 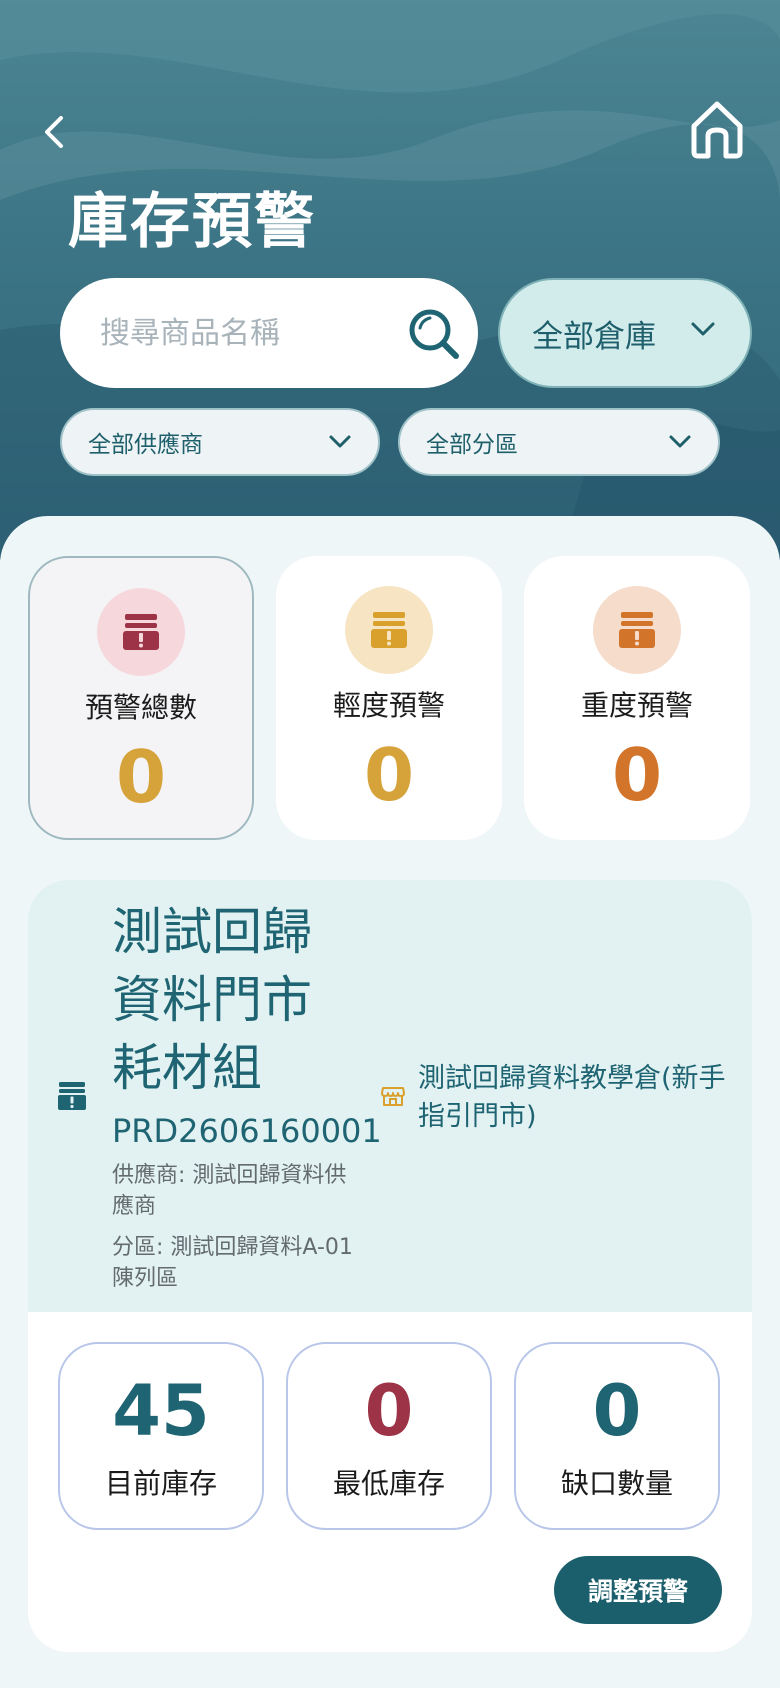 I want to click on back-button, so click(x=54, y=132).